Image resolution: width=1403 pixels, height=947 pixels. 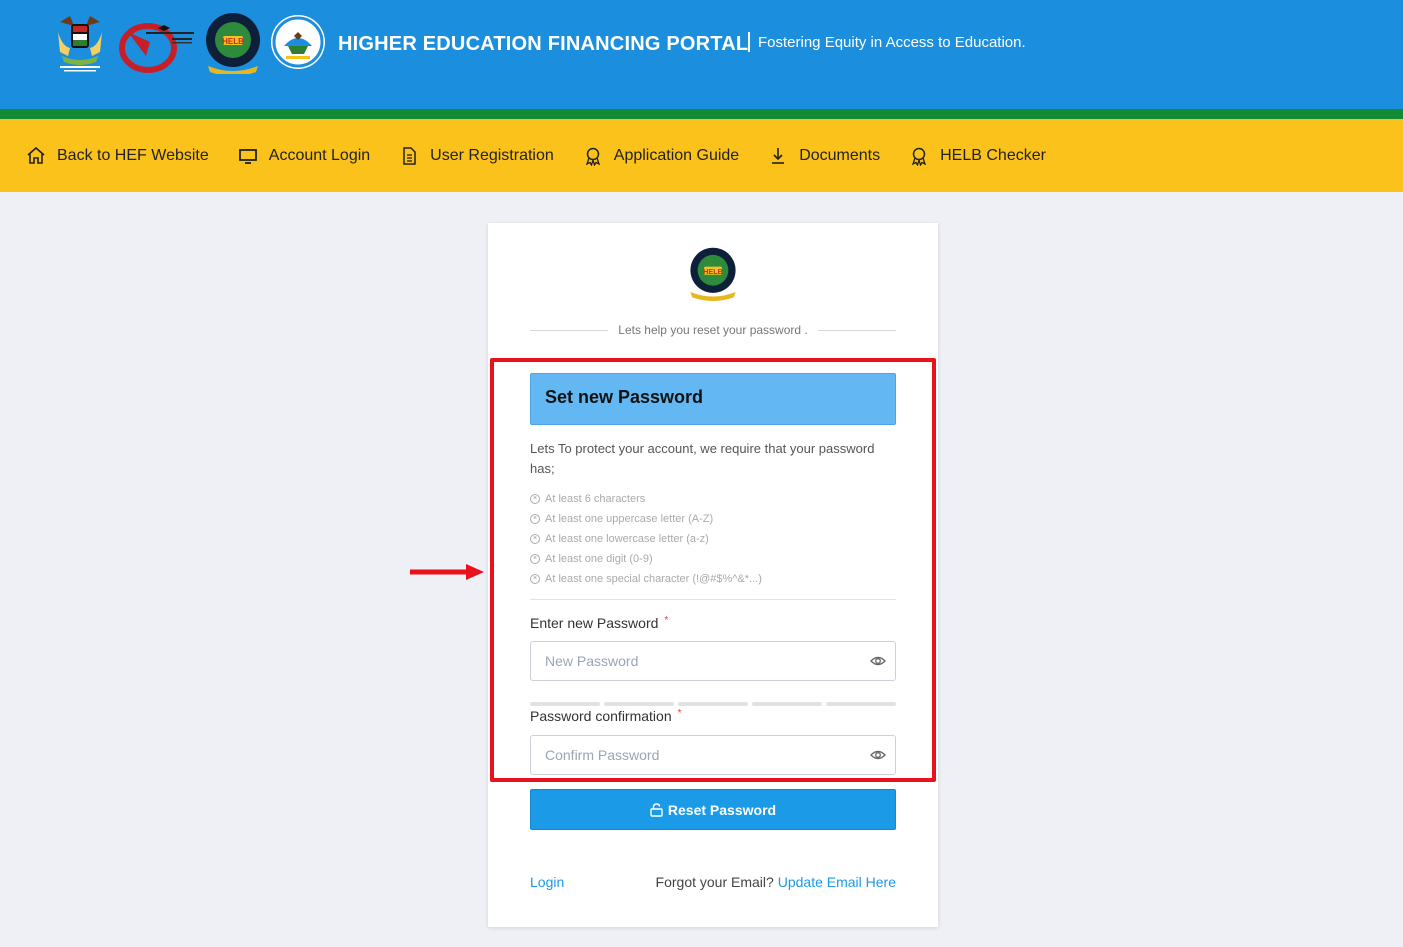 What do you see at coordinates (447, 572) in the screenshot?
I see `red-arrow-icon` at bounding box center [447, 572].